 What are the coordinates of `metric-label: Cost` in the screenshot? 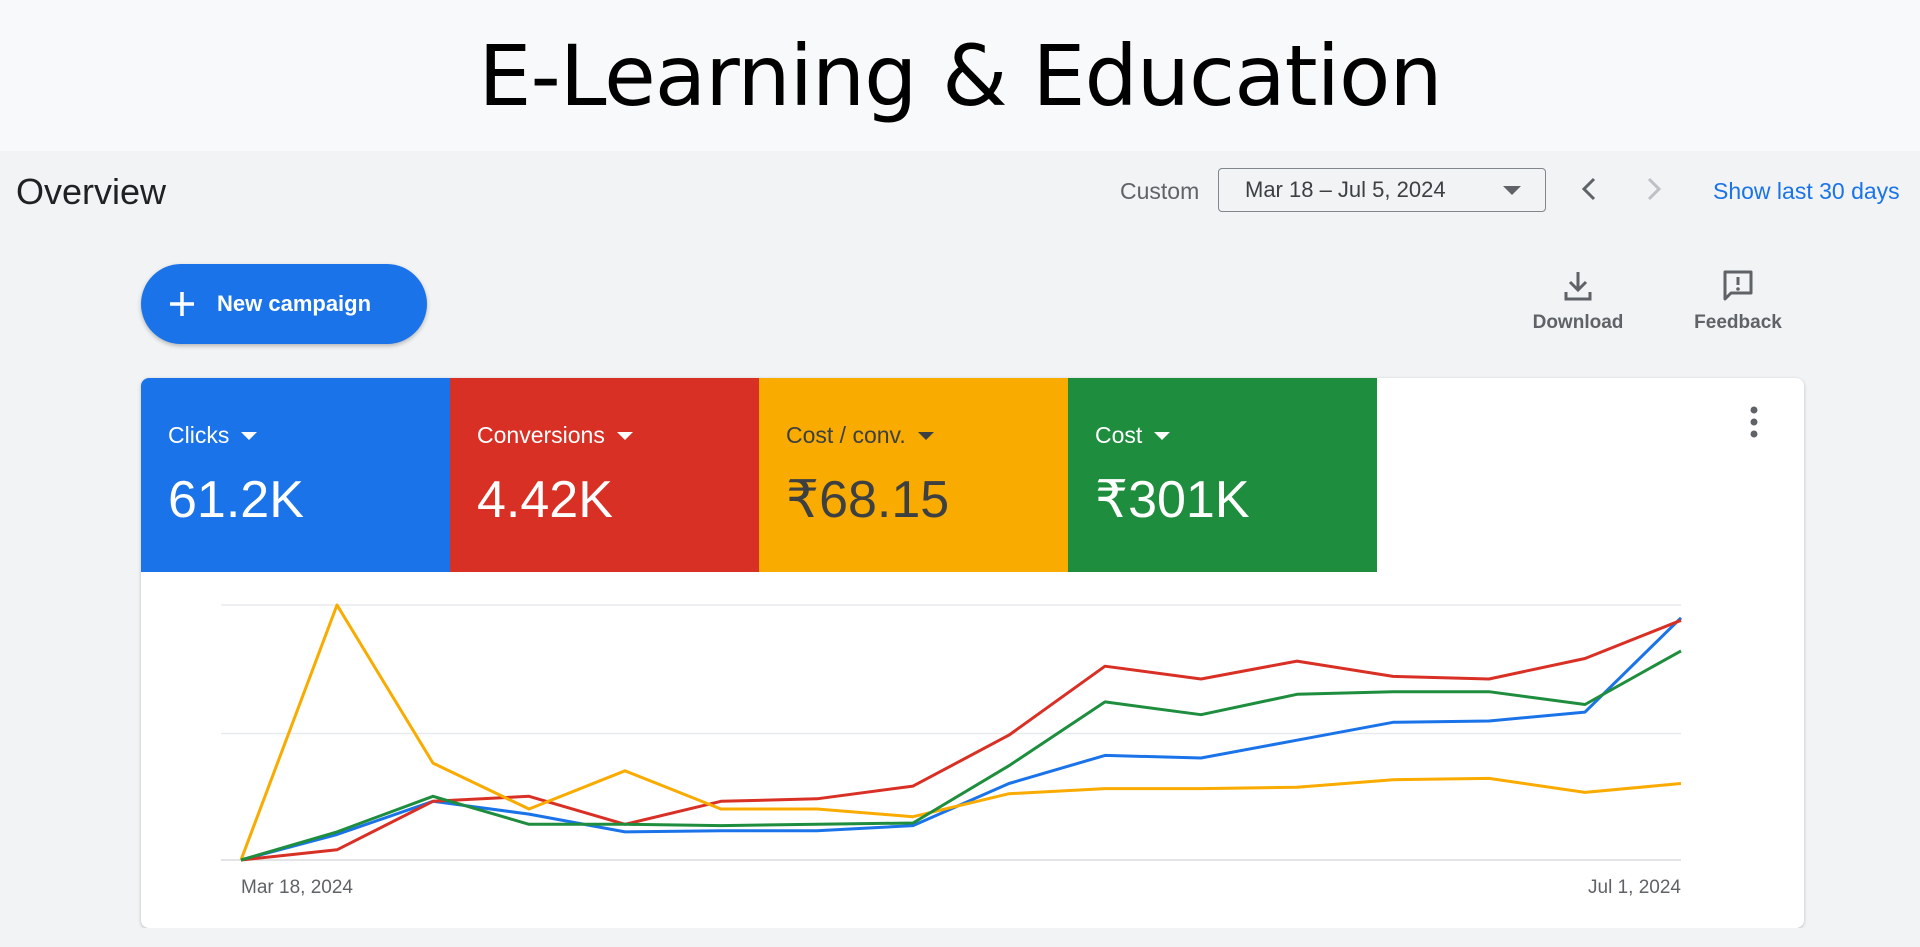 It's located at (1119, 435).